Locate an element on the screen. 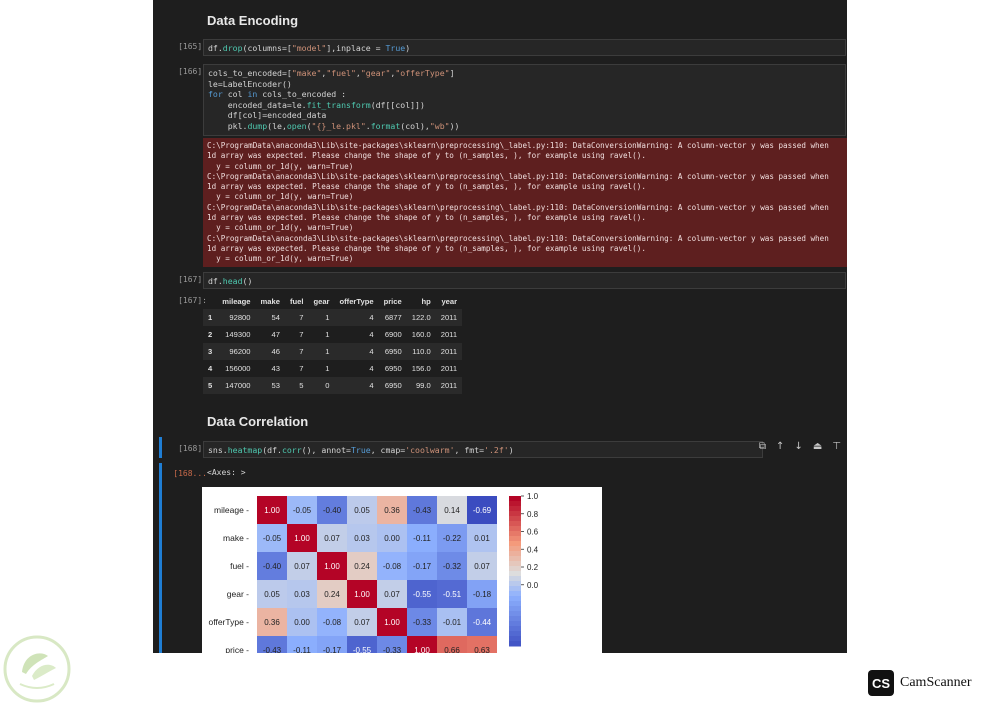 The width and height of the screenshot is (1000, 707). table-cell: 3 is located at coordinates (210, 351).